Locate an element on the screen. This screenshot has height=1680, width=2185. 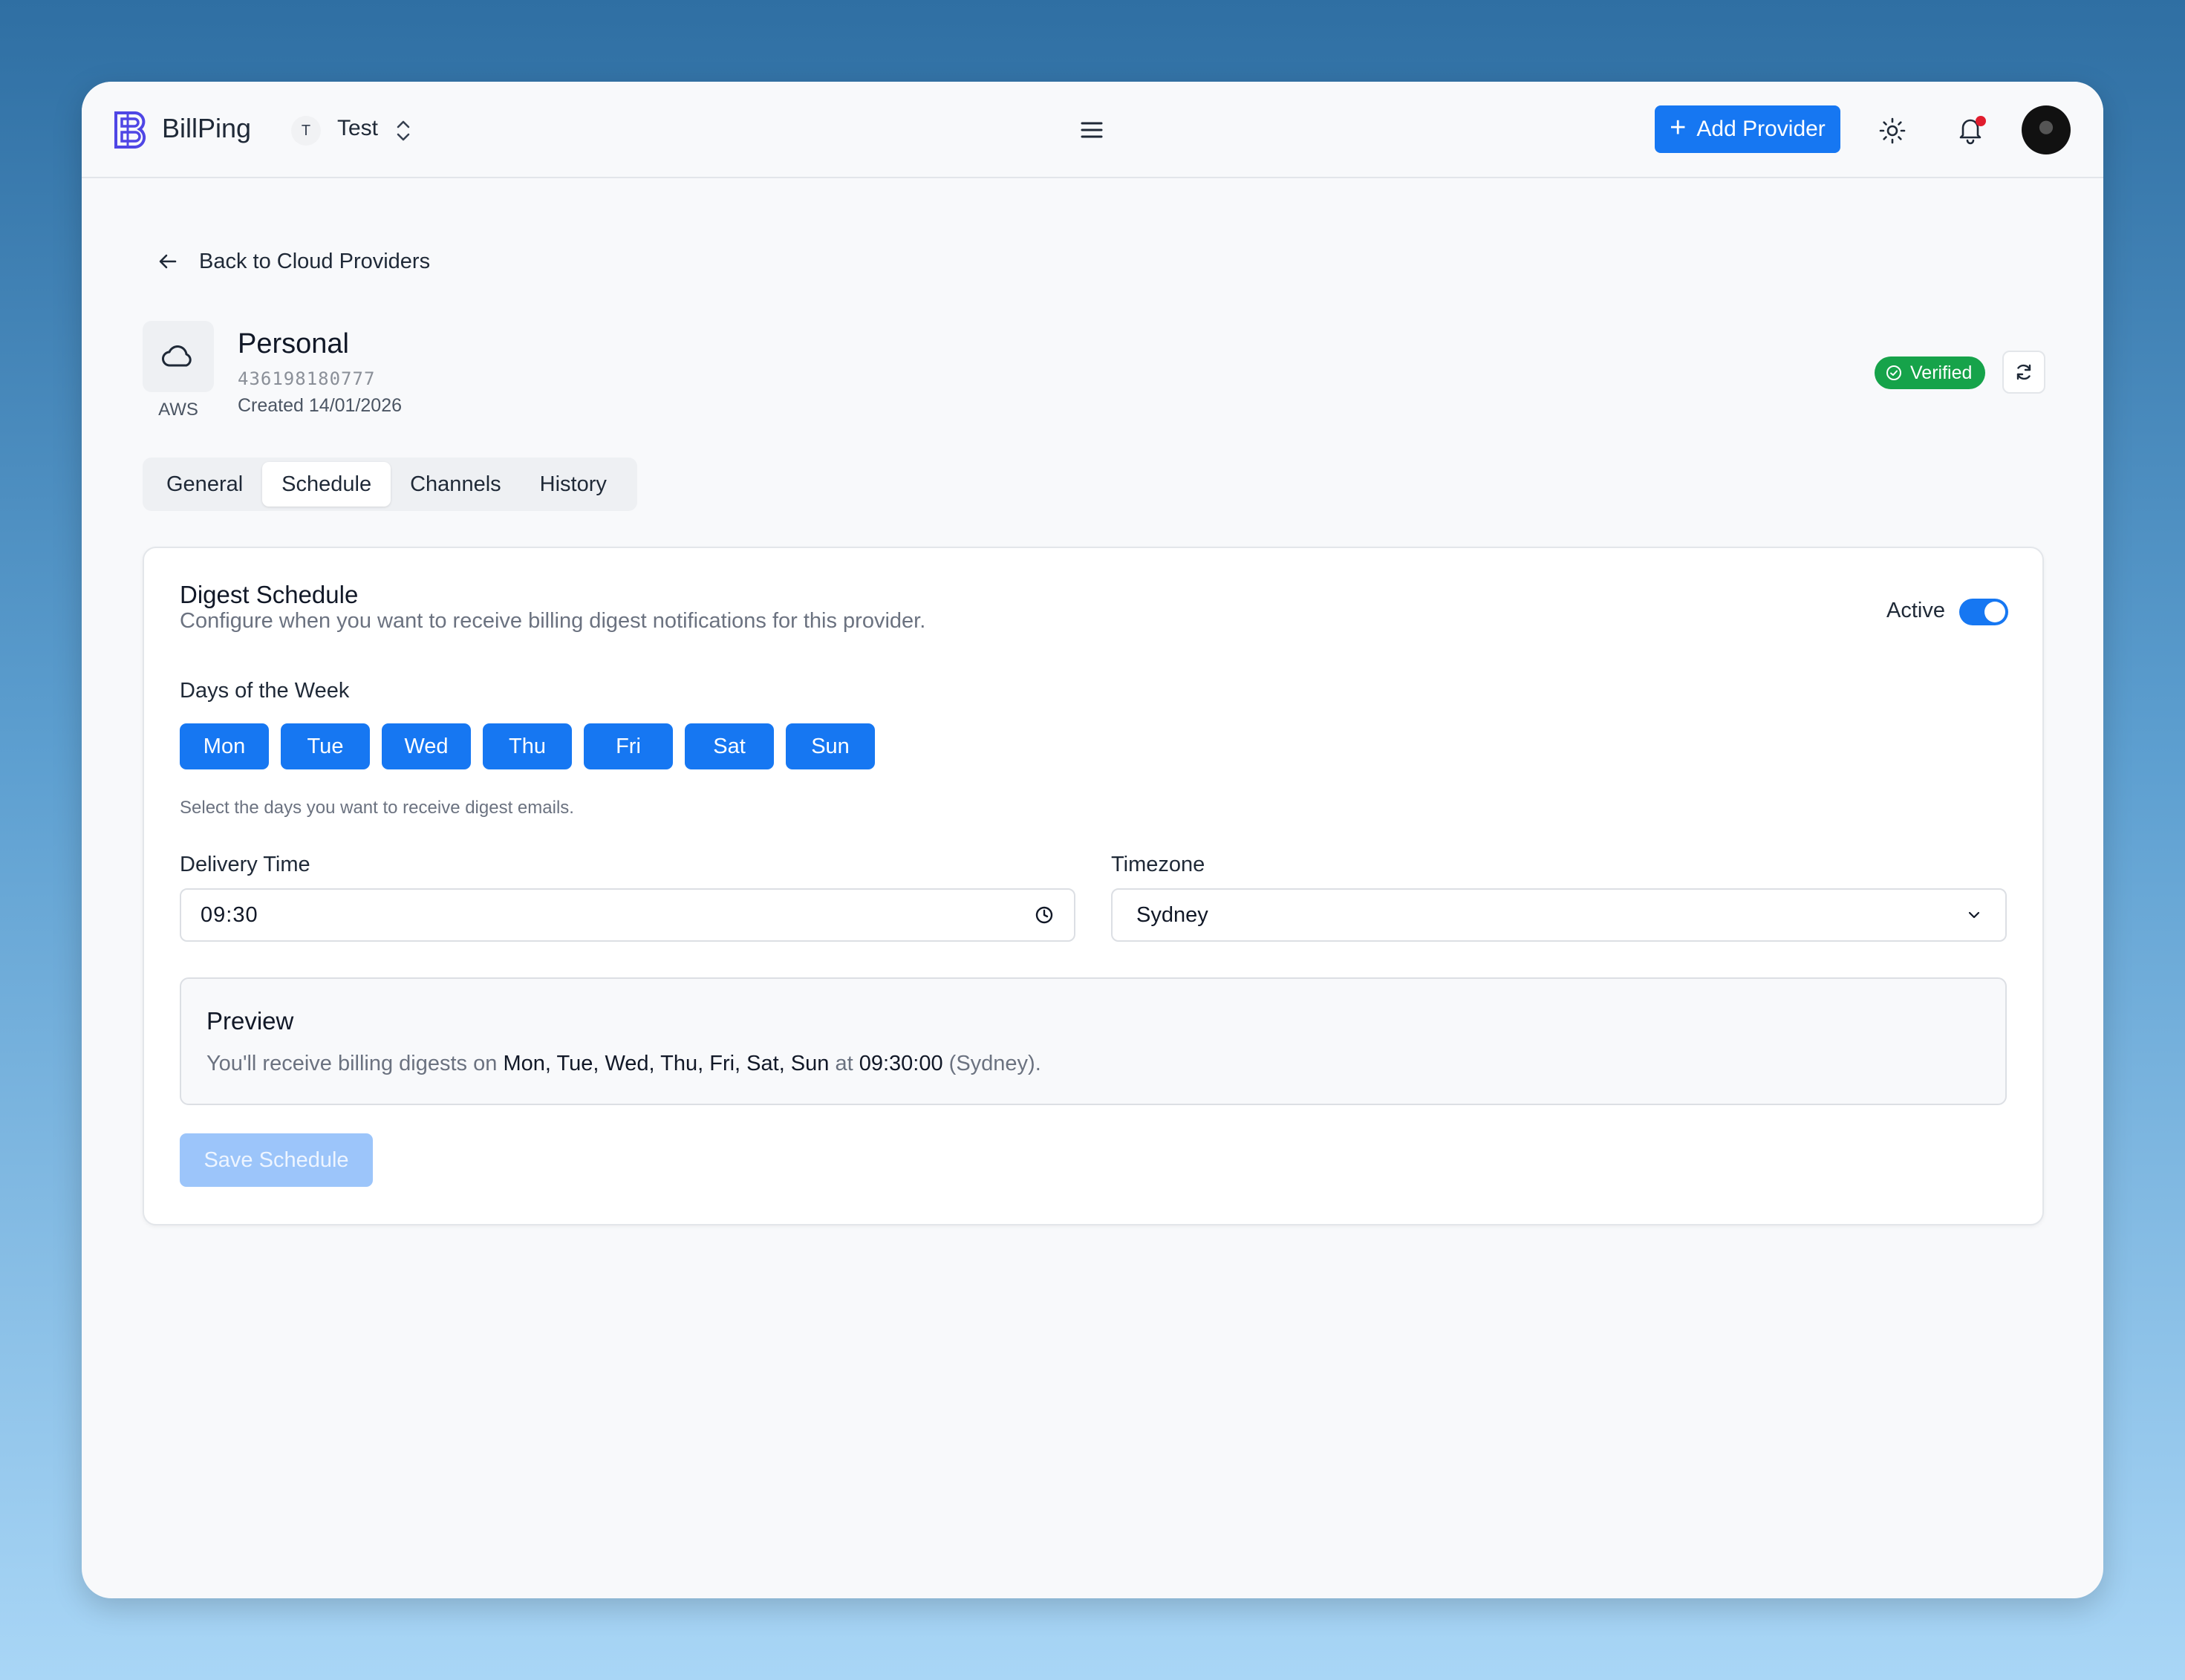
provider-icon-box is located at coordinates (178, 356).